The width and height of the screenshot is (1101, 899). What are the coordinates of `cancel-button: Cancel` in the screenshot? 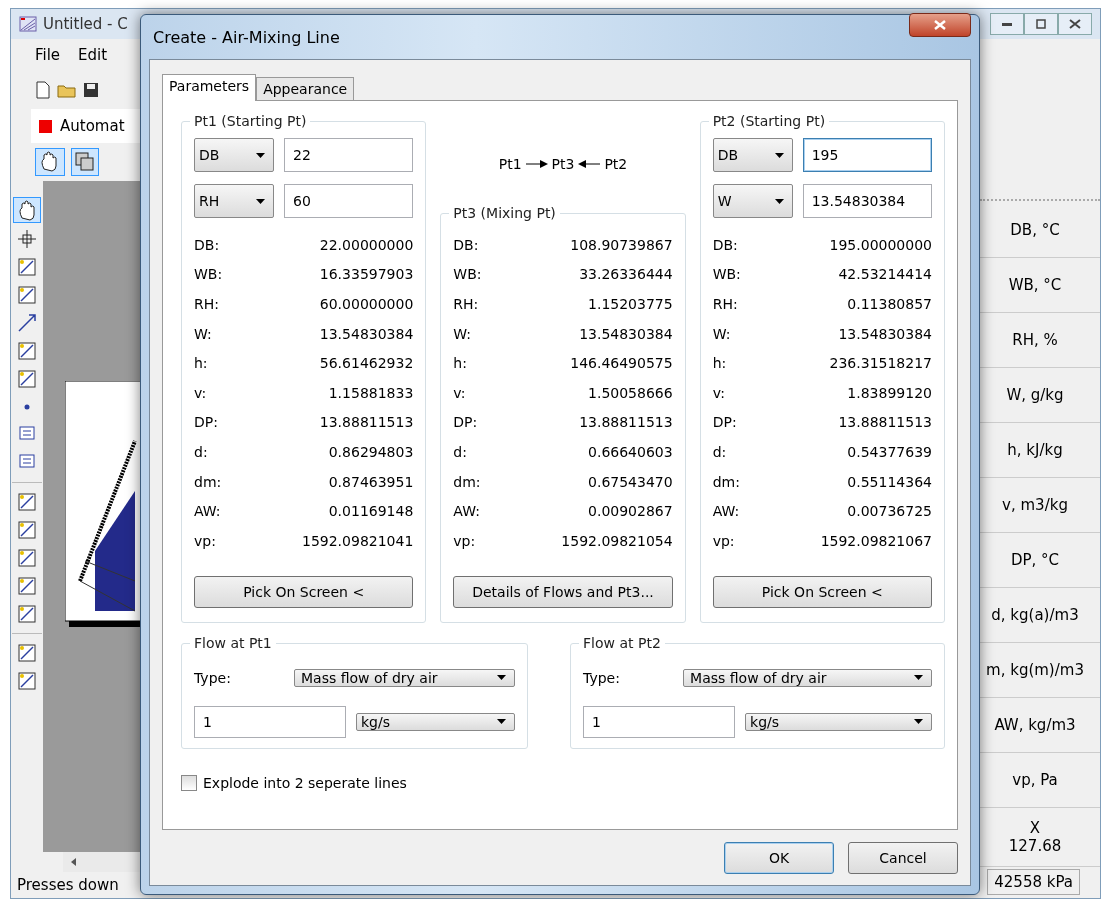 It's located at (903, 858).